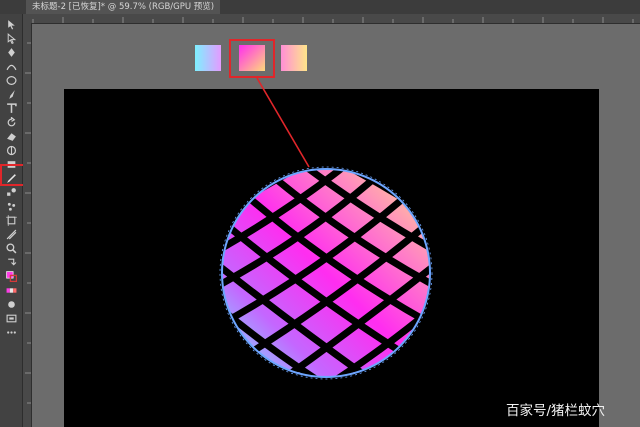 The image size is (640, 427). Describe the element at coordinates (556, 411) in the screenshot. I see `watermark-text: 百家号/猪栏蚊穴` at that location.